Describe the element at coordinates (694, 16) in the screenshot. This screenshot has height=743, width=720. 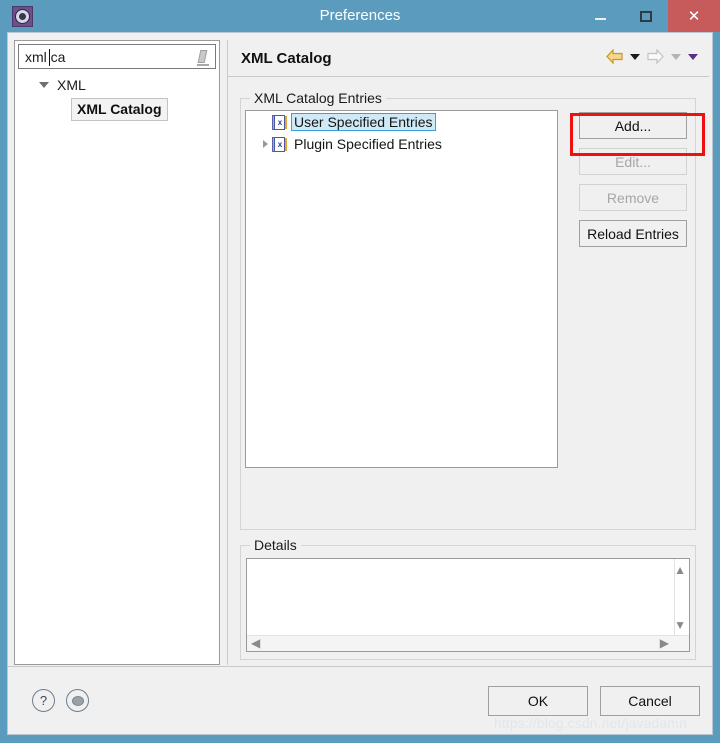
I see `close-button: ✕` at that location.